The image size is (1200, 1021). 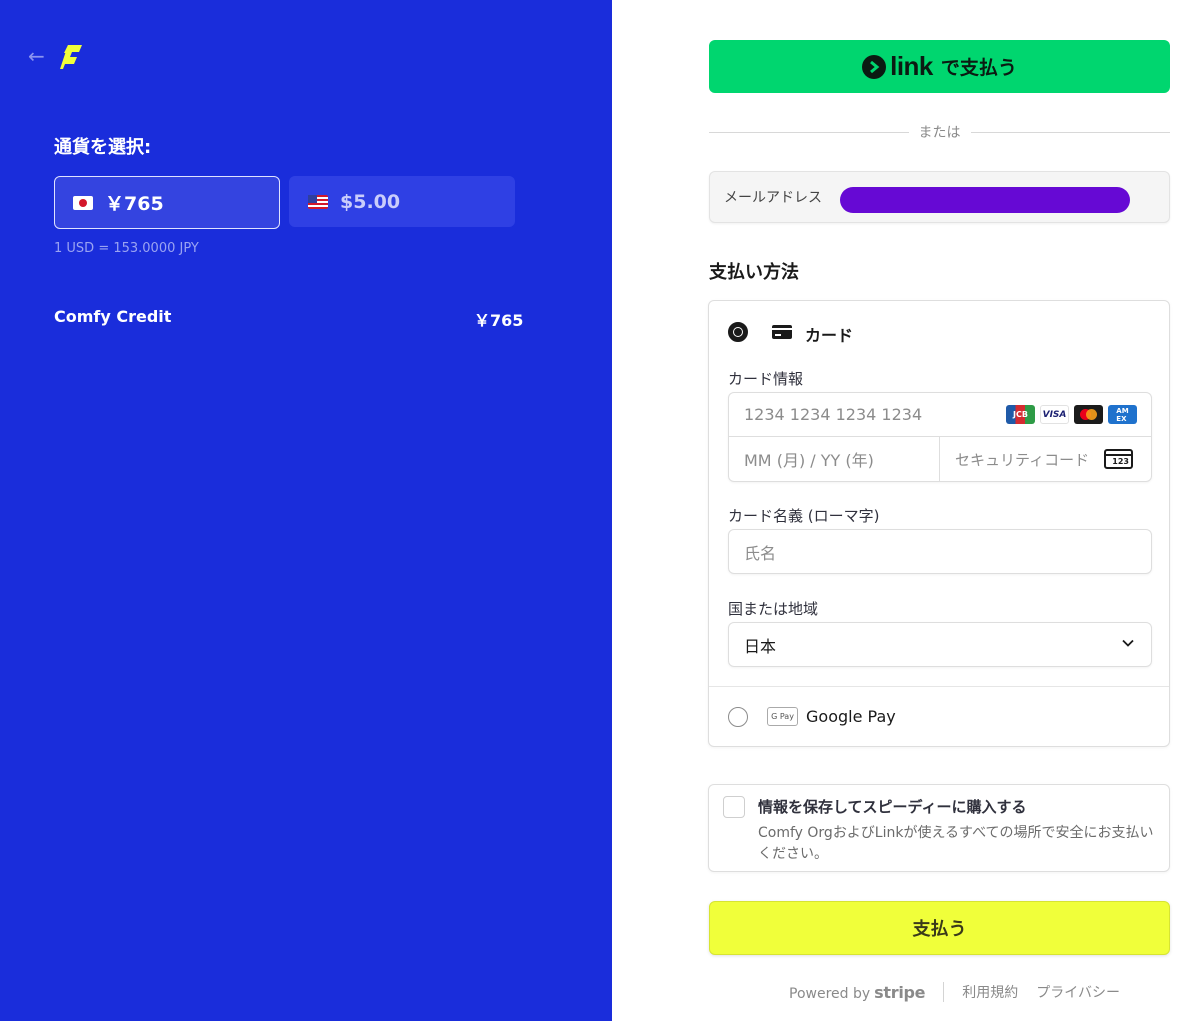 I want to click on link-chevron-icon, so click(x=874, y=66).